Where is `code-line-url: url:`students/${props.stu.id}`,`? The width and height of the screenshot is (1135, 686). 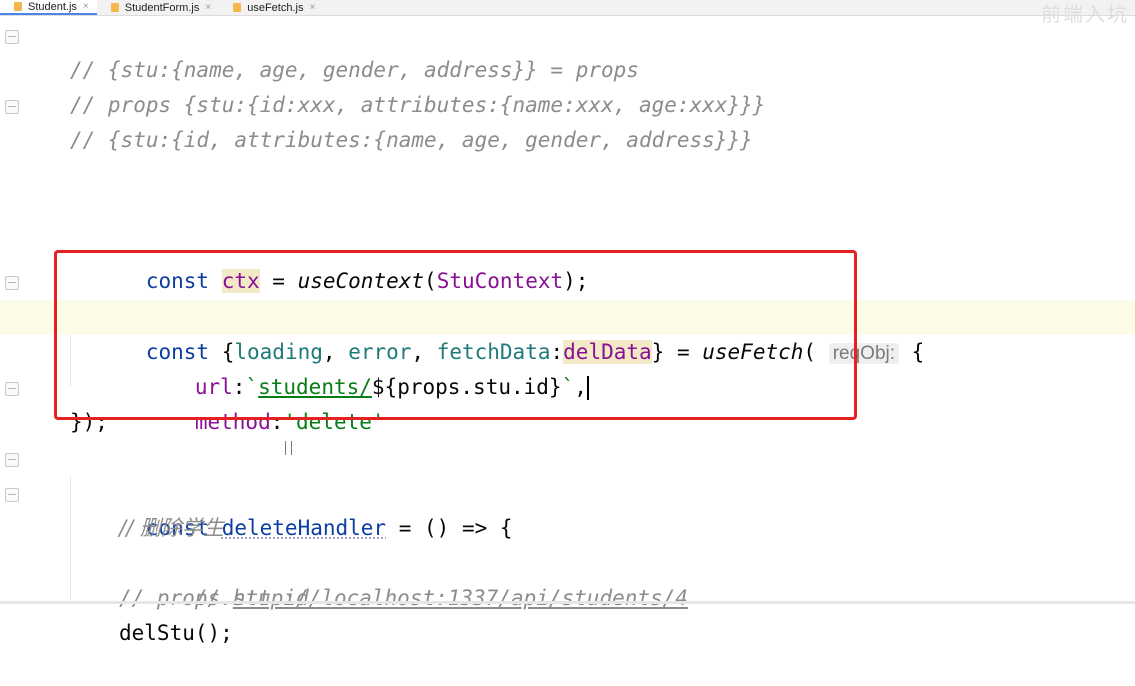 code-line-url: url:`students/${props.stu.id}`, is located at coordinates (567, 350).